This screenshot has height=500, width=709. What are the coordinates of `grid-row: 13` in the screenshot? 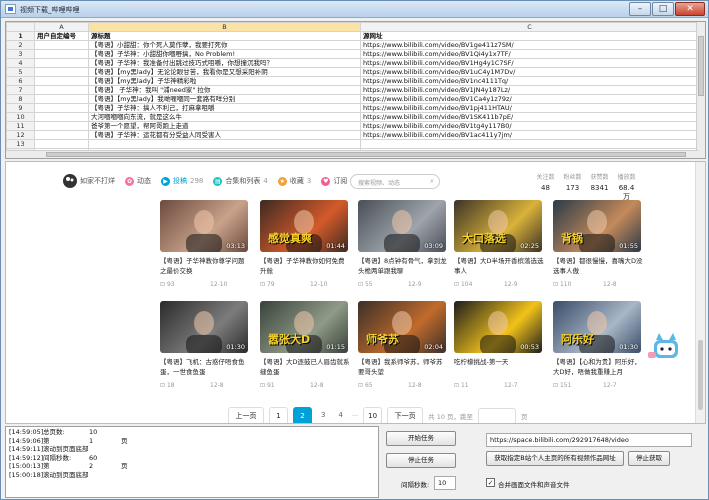 It's located at (352, 144).